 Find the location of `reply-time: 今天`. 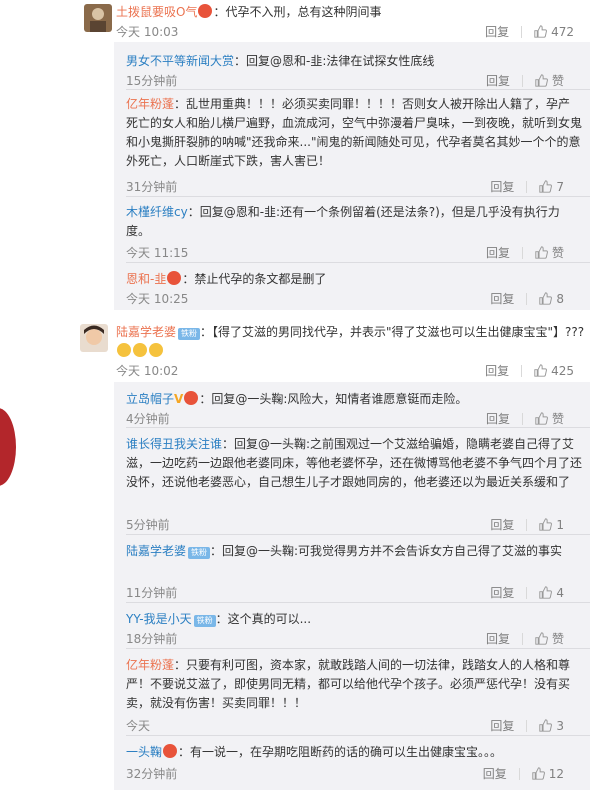

reply-time: 今天 is located at coordinates (138, 726).